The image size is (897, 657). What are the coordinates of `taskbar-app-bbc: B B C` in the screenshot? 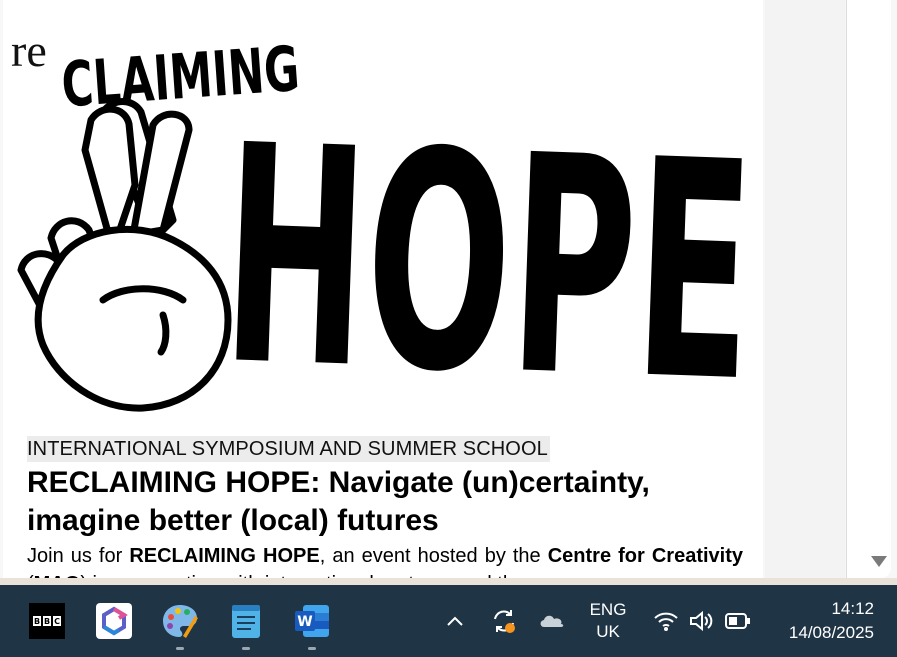 It's located at (47, 621).